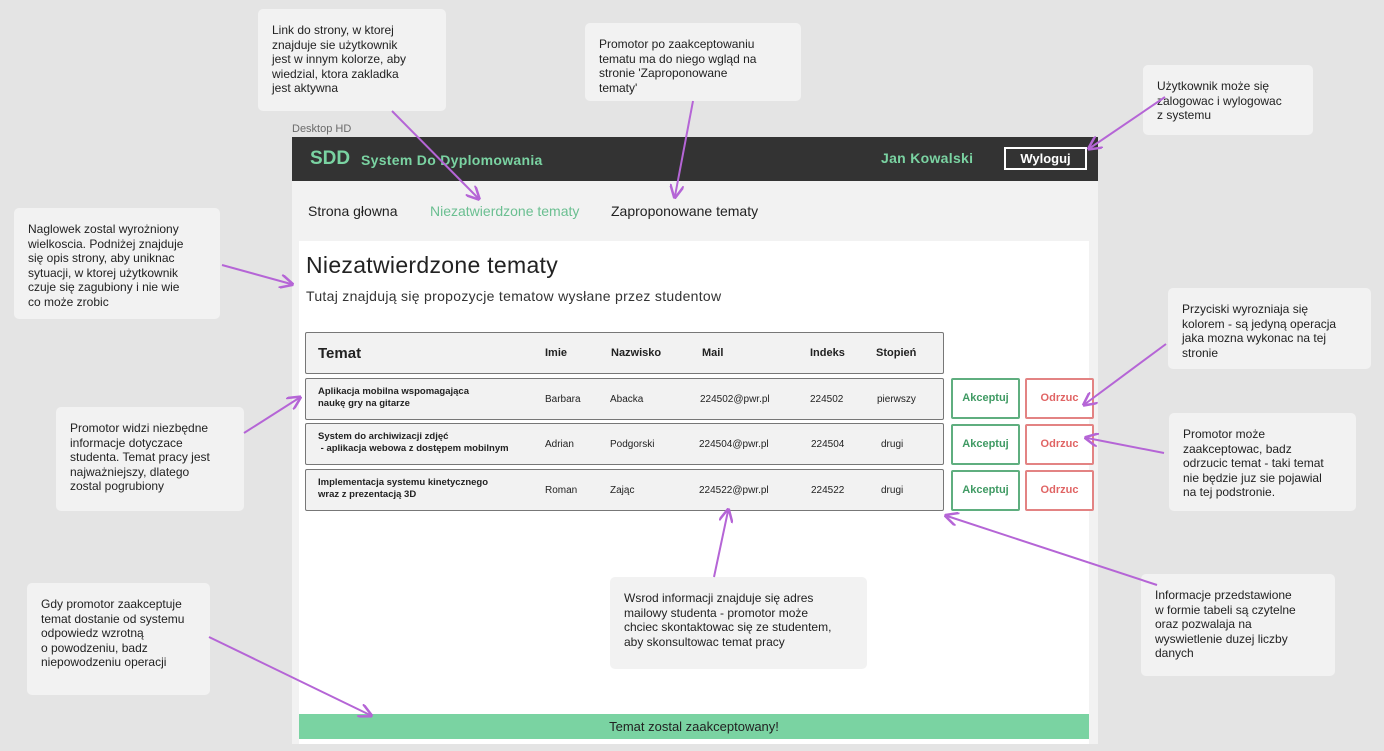 The width and height of the screenshot is (1384, 751). What do you see at coordinates (636, 353) in the screenshot?
I see `column-header-last-name: Nazwisko` at bounding box center [636, 353].